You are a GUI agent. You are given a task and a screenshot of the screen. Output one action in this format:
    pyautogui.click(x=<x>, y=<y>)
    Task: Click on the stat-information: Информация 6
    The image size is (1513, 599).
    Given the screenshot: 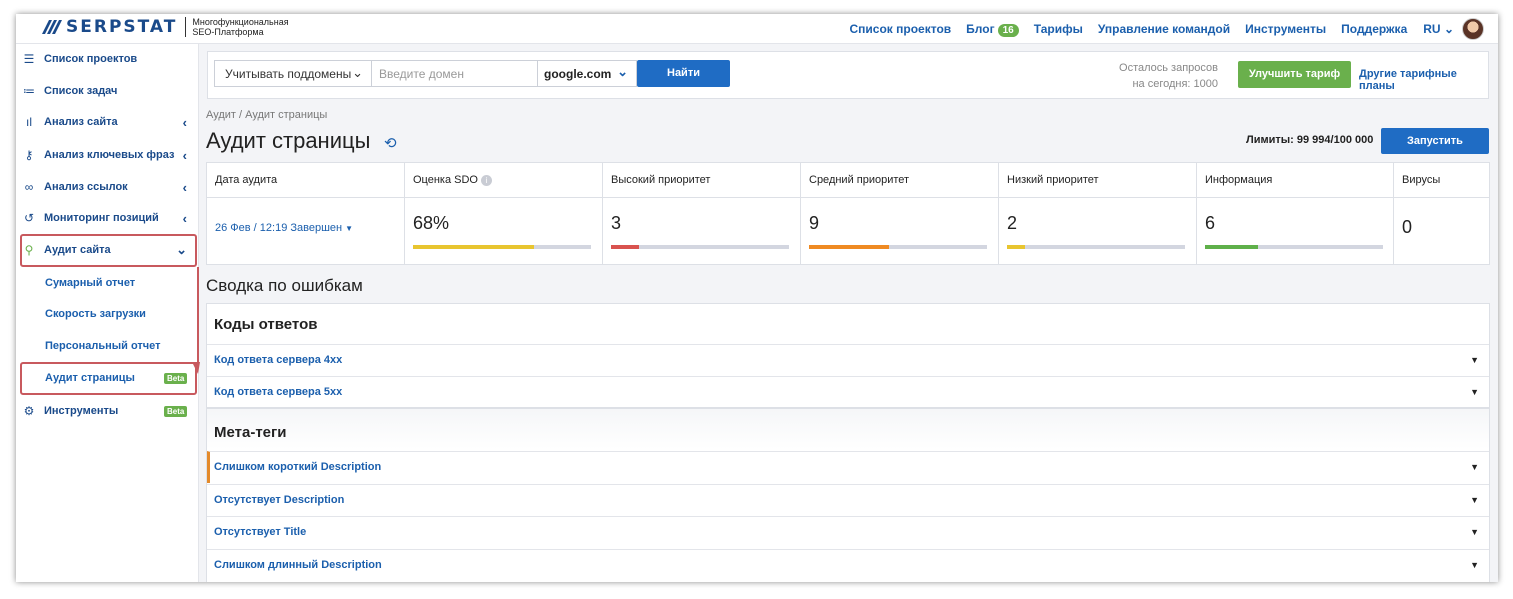 What is the action you would take?
    pyautogui.click(x=1295, y=213)
    